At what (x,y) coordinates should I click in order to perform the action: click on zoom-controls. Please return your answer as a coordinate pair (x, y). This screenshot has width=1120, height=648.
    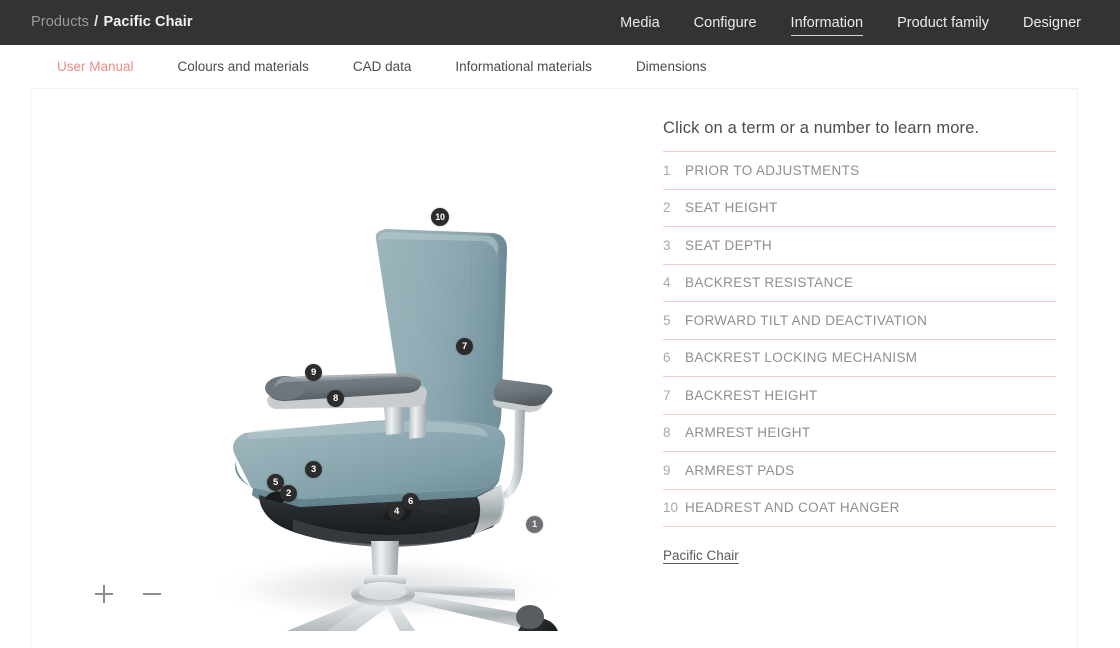
    Looking at the image, I should click on (128, 594).